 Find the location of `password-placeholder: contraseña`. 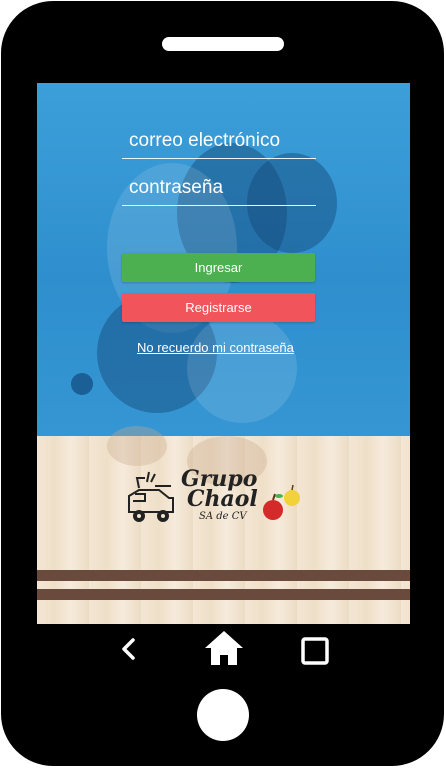

password-placeholder: contraseña is located at coordinates (176, 187).